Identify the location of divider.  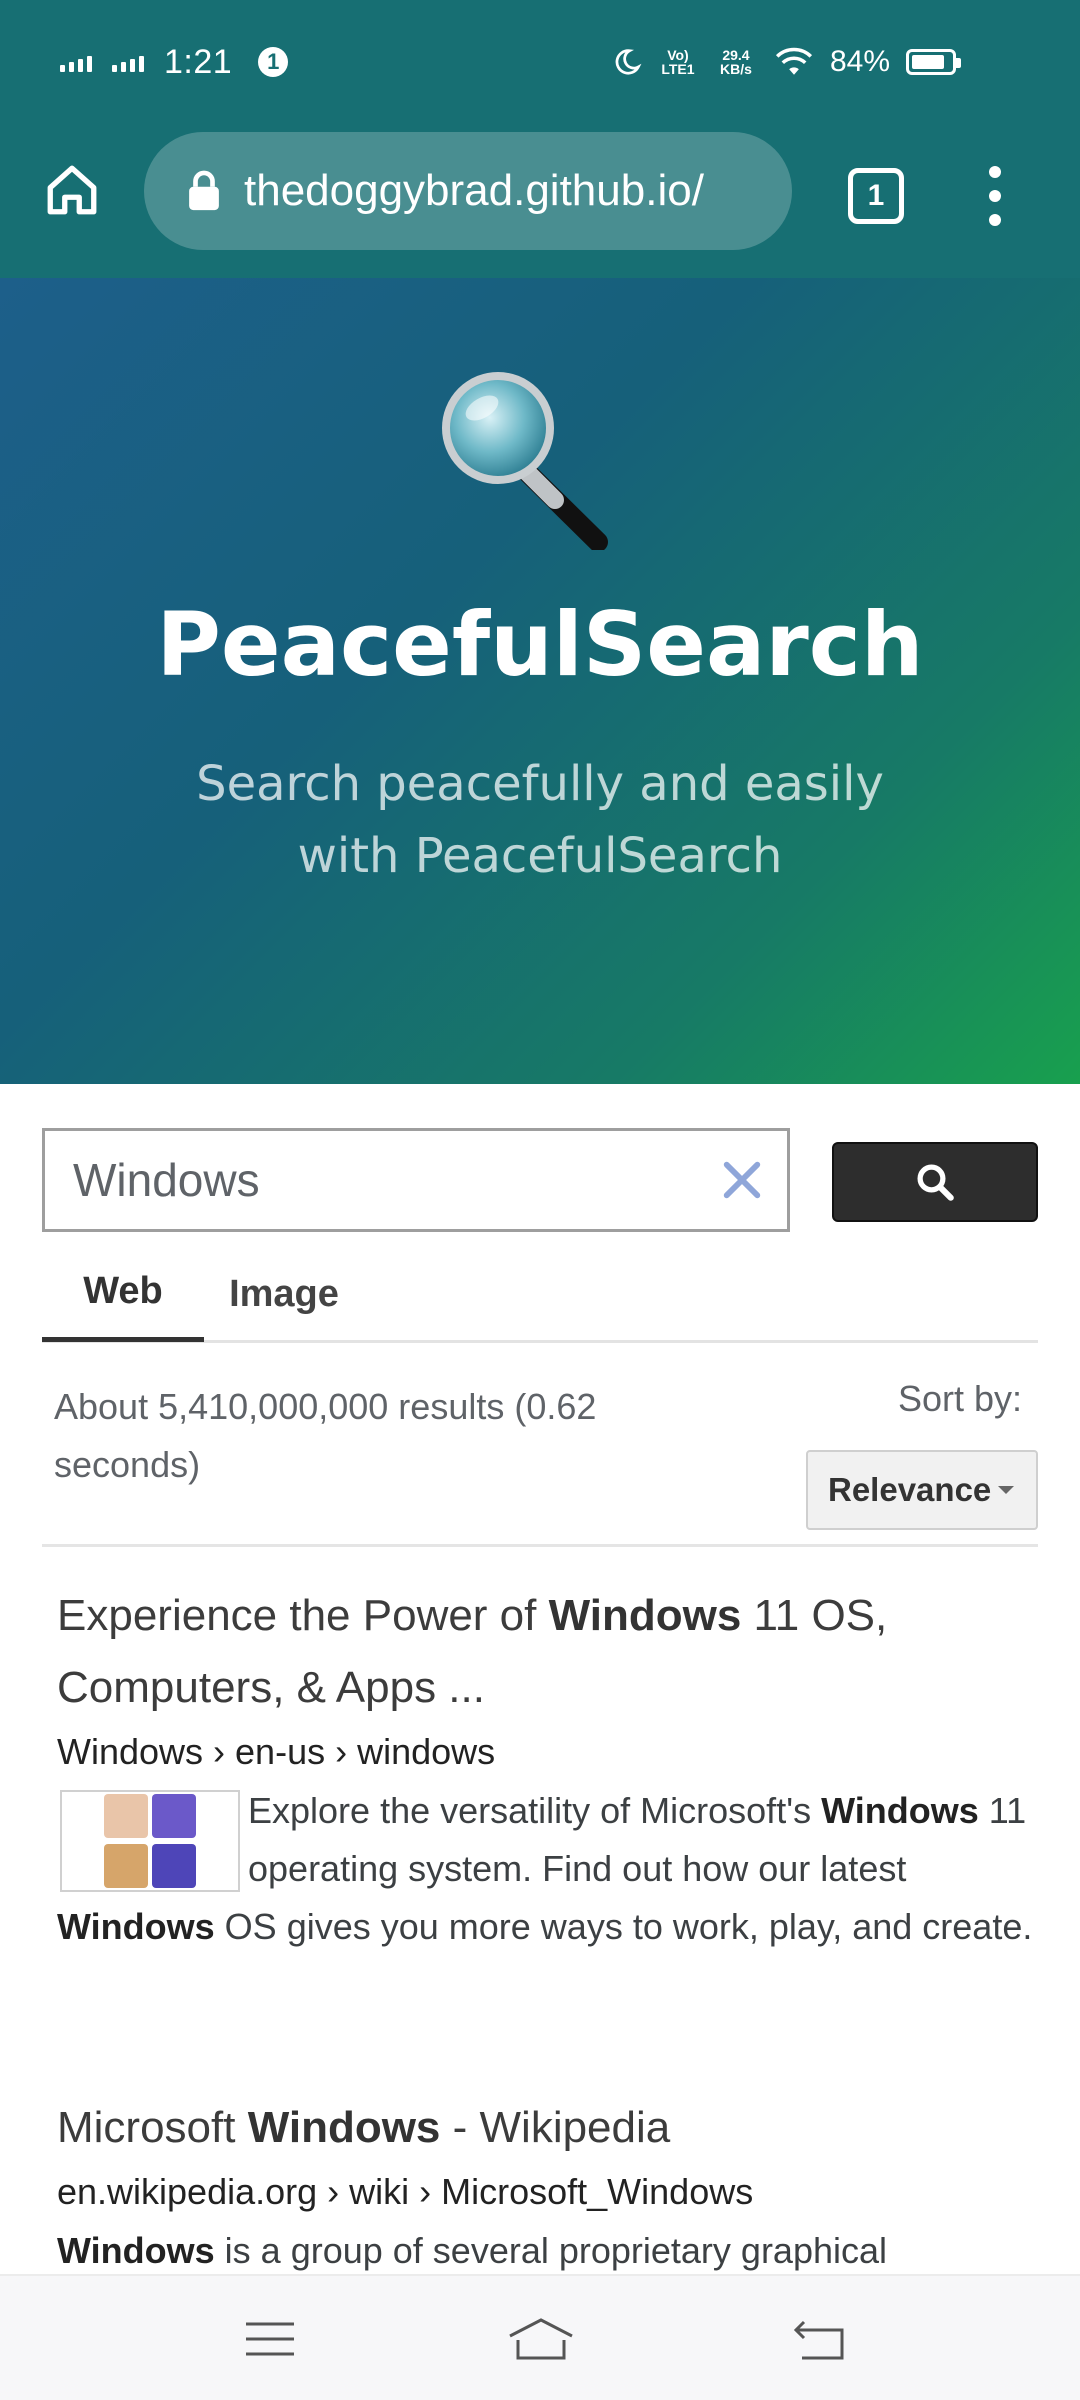
(540, 1545).